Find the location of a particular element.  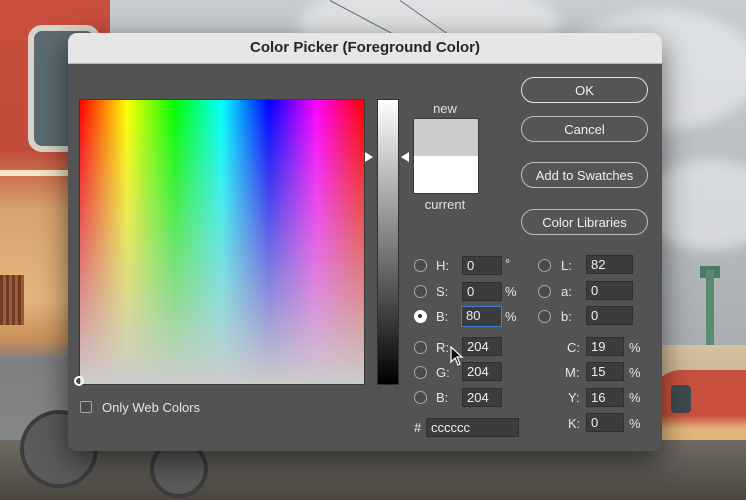

title-bar: Color Picker (Foreground Color) is located at coordinates (365, 48).